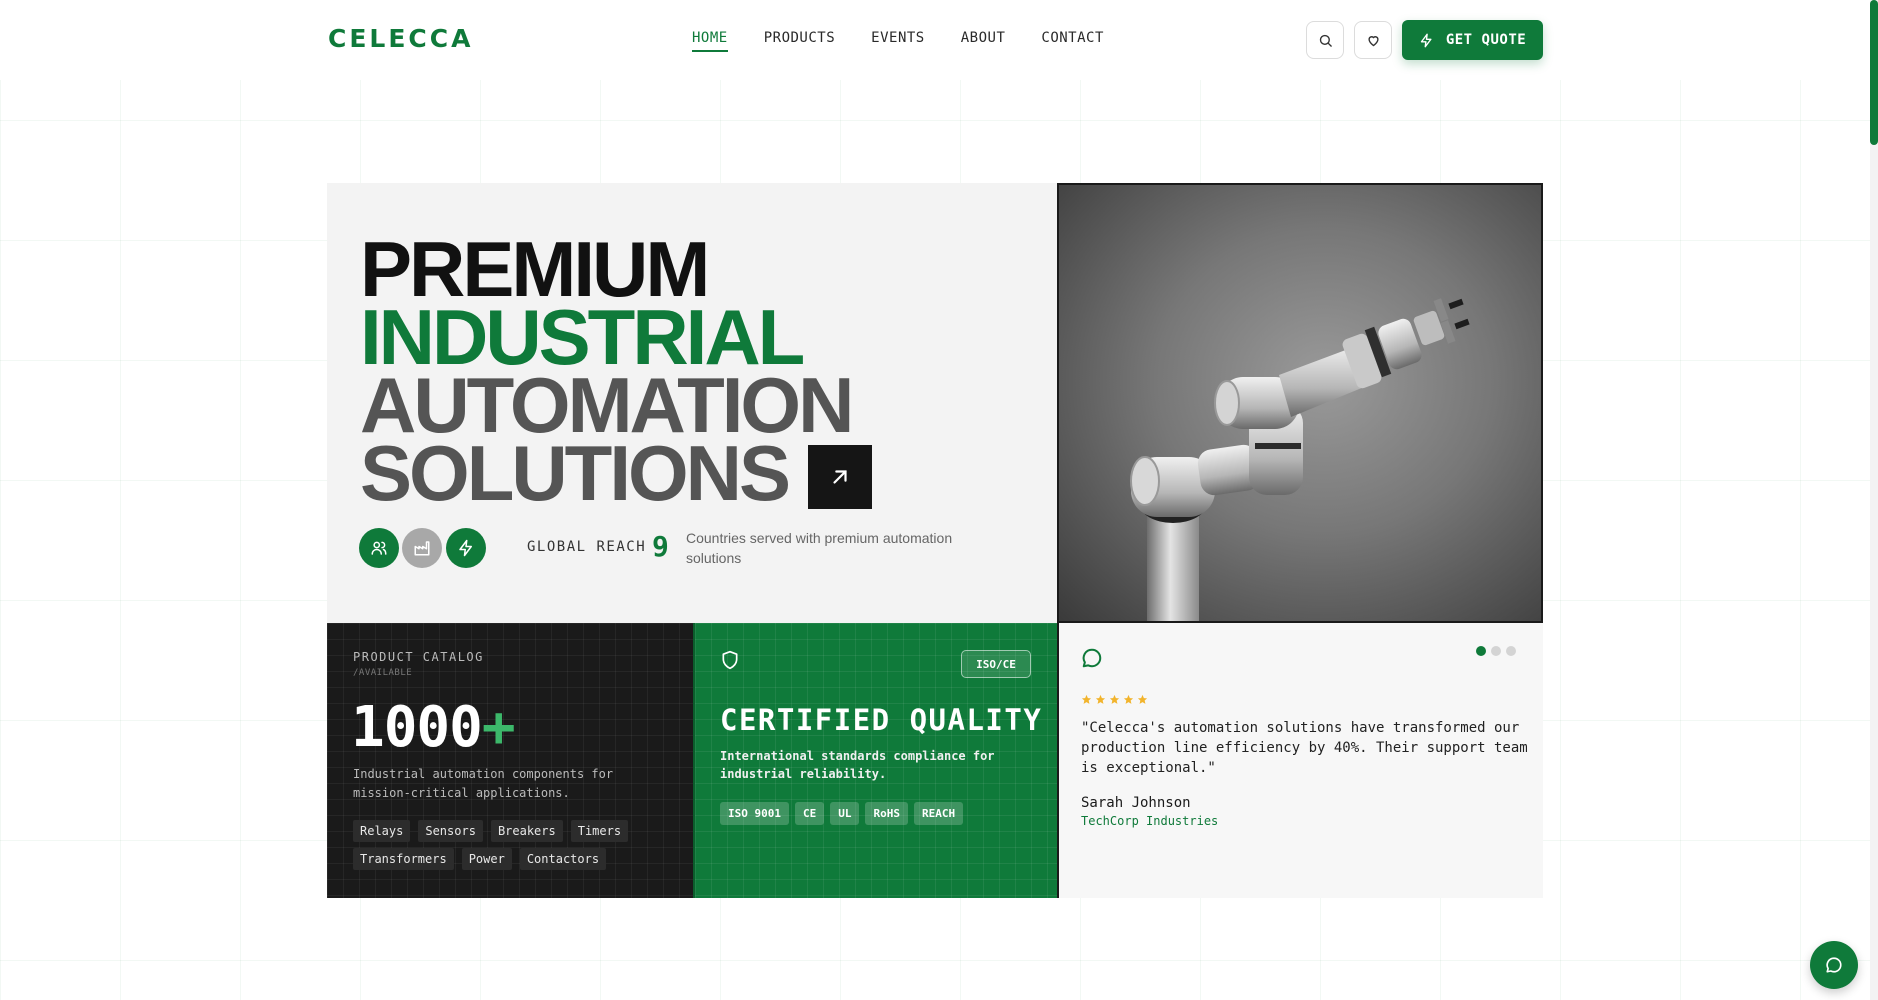  I want to click on feature-users, so click(379, 548).